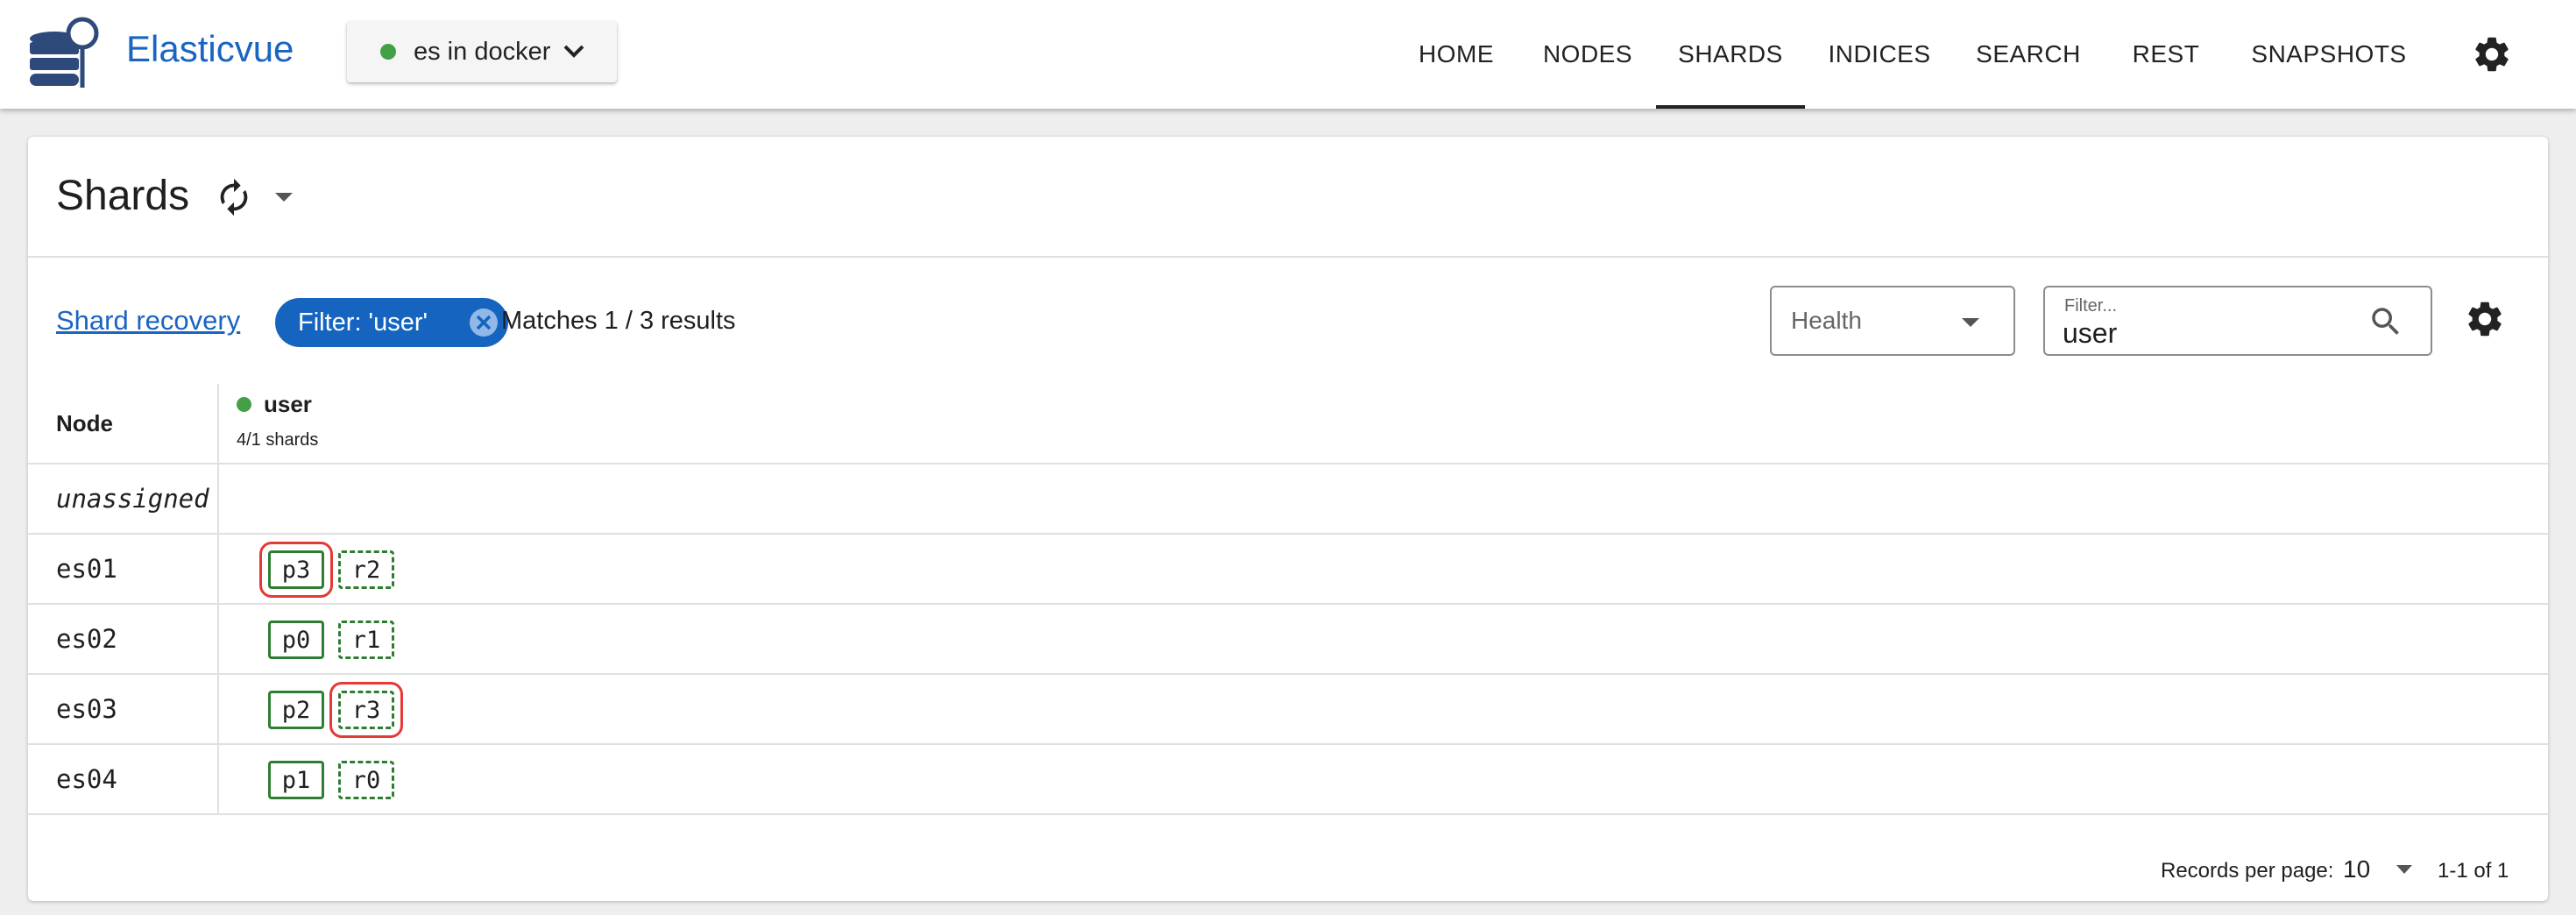 Image resolution: width=2576 pixels, height=915 pixels. What do you see at coordinates (296, 710) in the screenshot?
I see `primary-shard: p2` at bounding box center [296, 710].